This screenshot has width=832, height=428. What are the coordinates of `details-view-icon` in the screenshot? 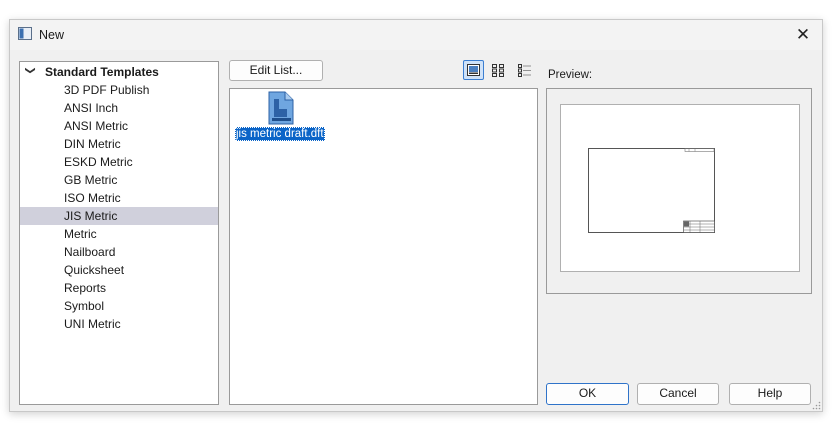 It's located at (524, 70).